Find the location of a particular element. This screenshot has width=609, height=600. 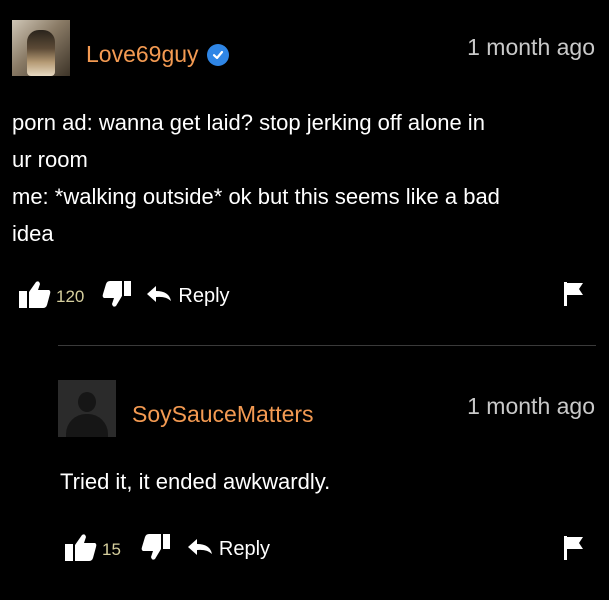

verified-check-icon is located at coordinates (217, 54).